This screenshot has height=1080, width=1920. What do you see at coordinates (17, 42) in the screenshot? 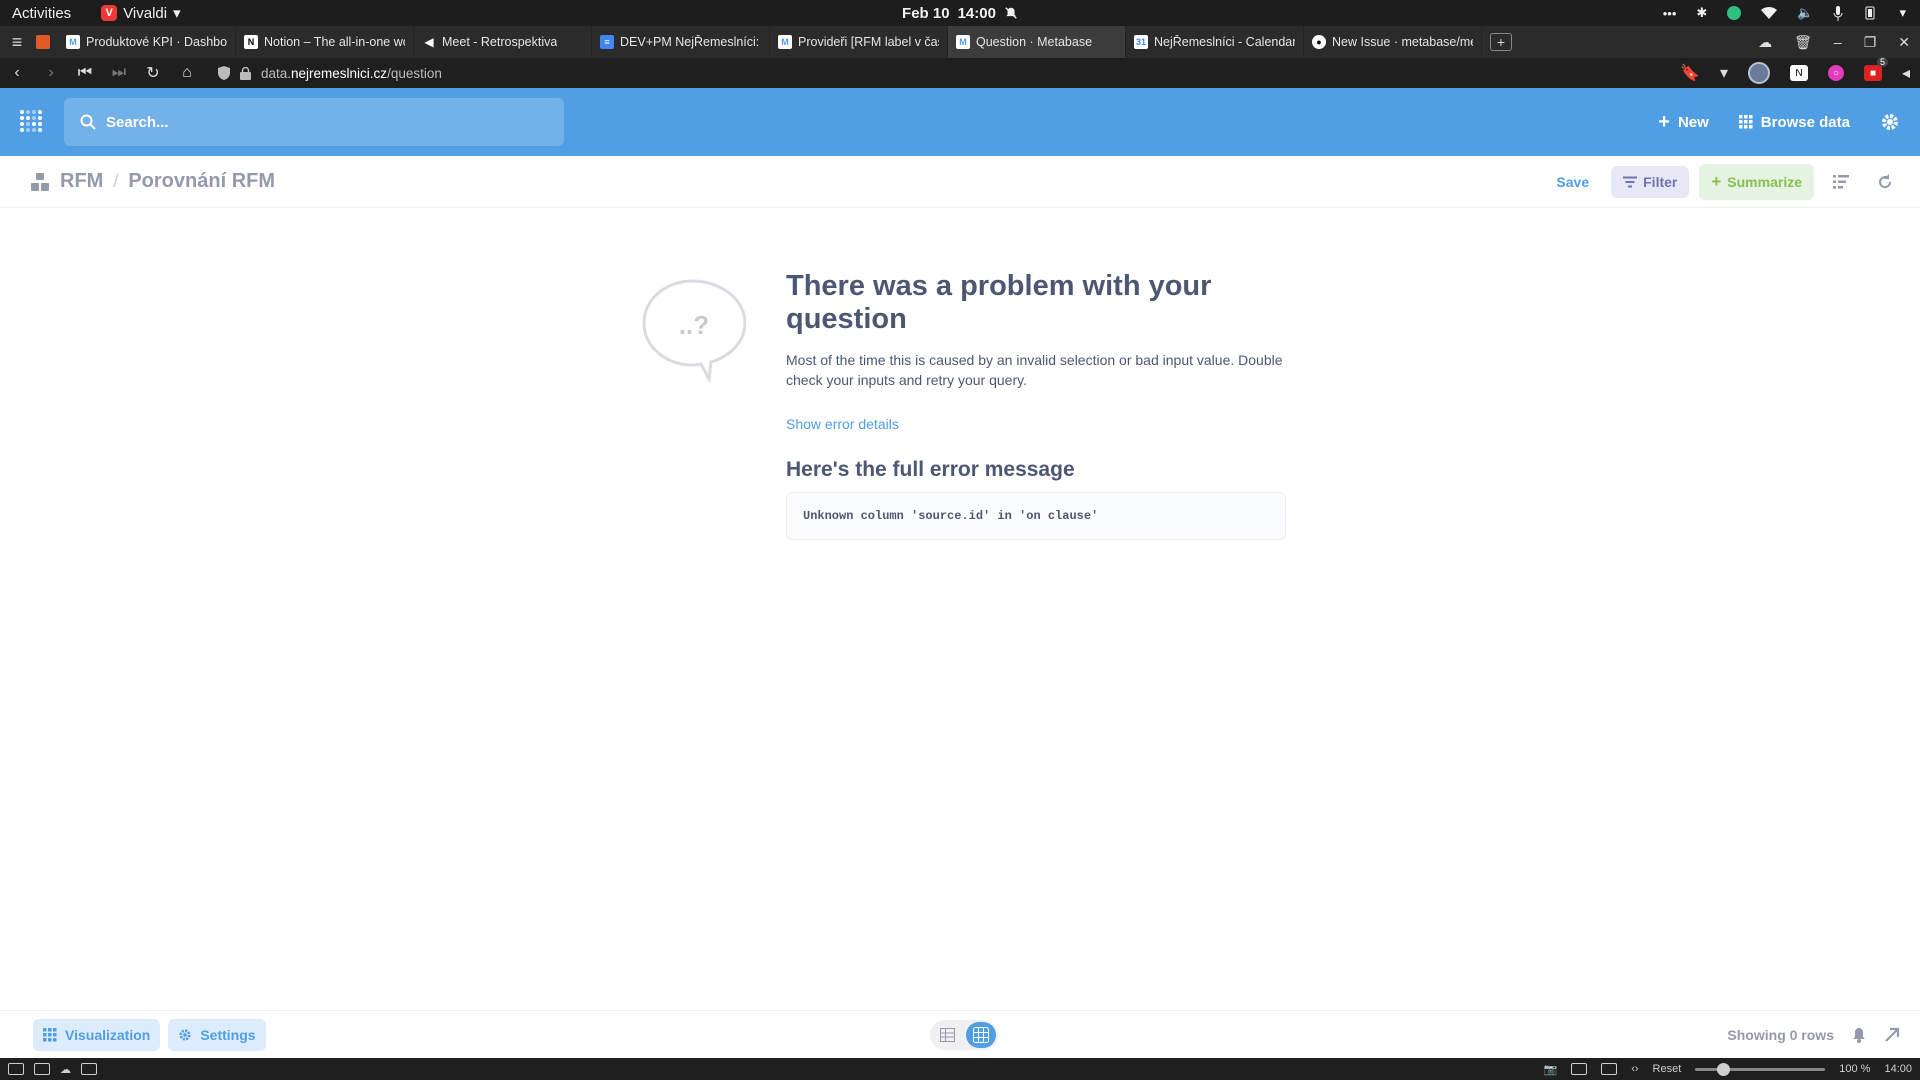
I see `browser-menu-icon: ≡` at bounding box center [17, 42].